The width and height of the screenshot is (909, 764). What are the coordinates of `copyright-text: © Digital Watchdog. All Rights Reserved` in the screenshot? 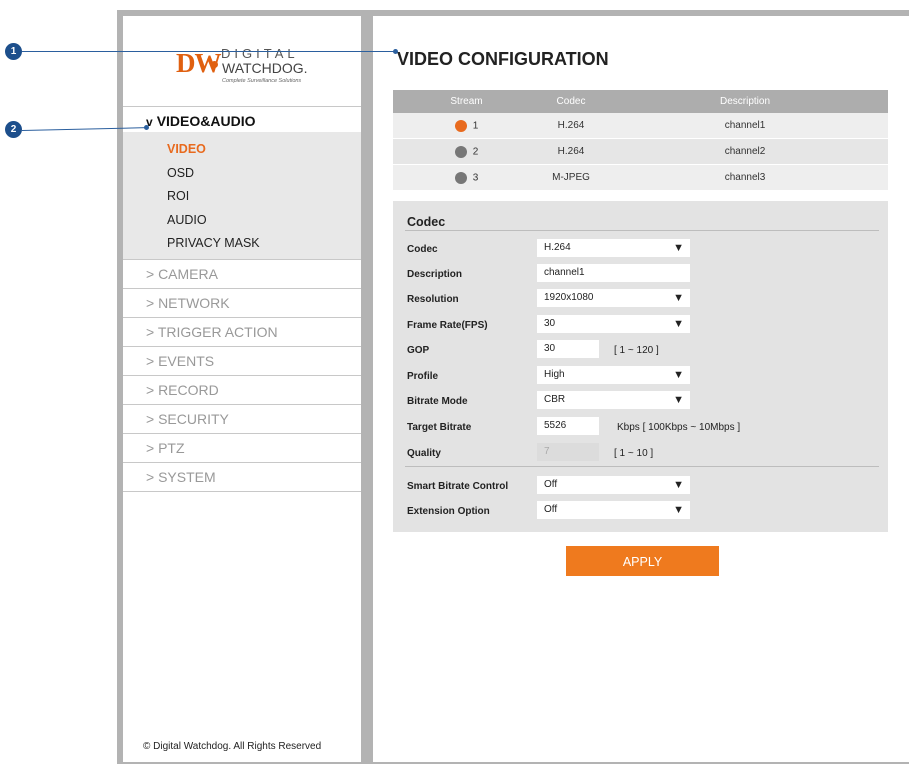 It's located at (232, 746).